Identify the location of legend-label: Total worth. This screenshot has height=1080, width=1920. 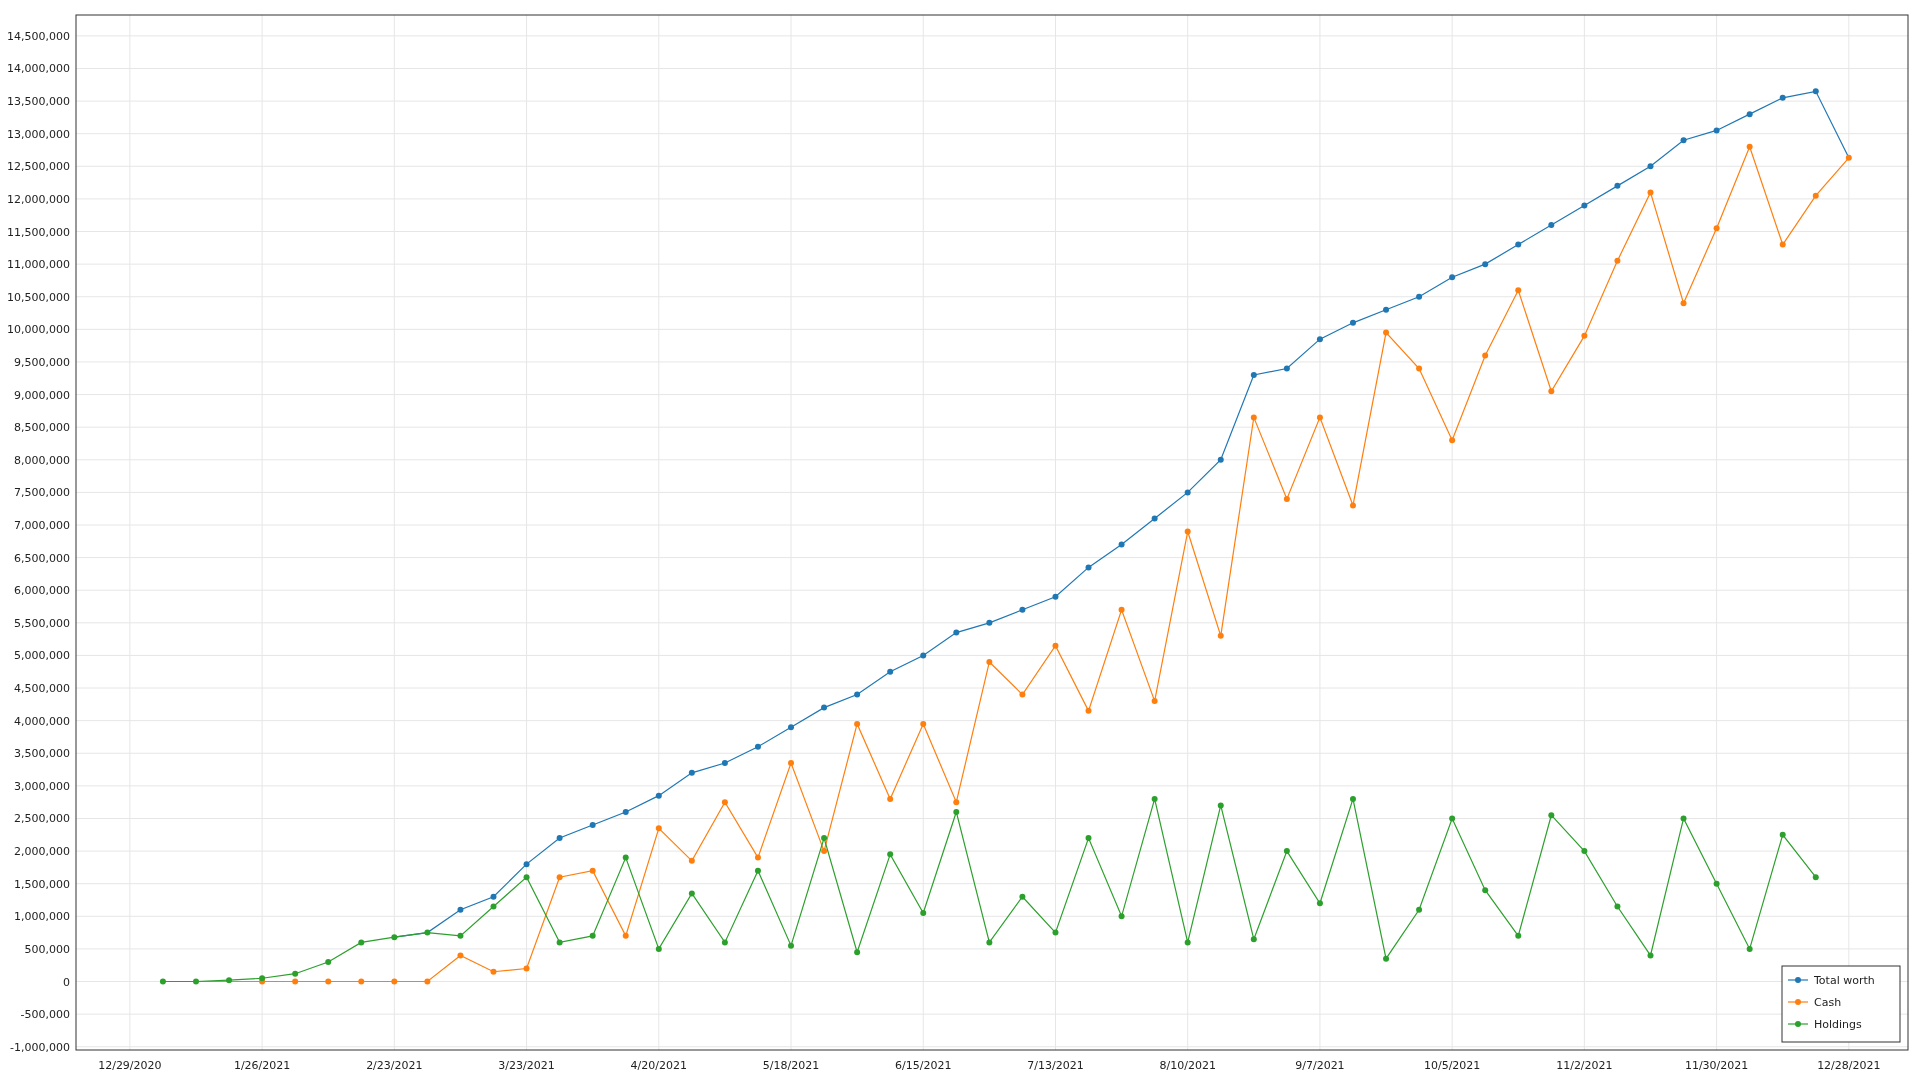
(1844, 980).